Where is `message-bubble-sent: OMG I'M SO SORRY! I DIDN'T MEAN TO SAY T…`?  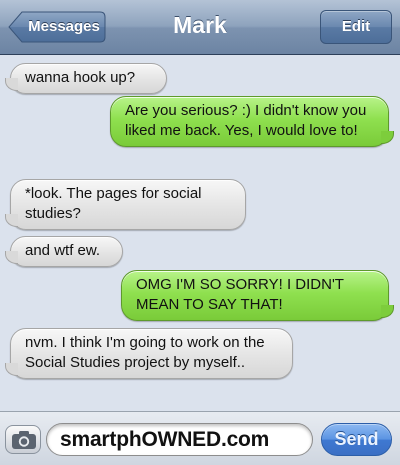
message-bubble-sent: OMG I'M SO SORRY! I DIDN'T MEAN TO SAY T… is located at coordinates (257, 295).